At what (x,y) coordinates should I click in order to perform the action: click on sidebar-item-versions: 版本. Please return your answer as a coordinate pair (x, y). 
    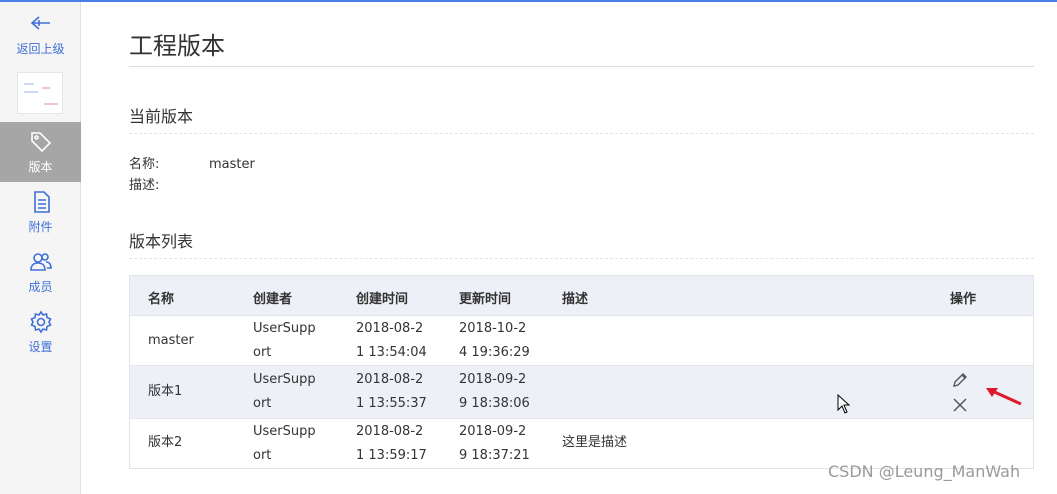
    Looking at the image, I should click on (40, 152).